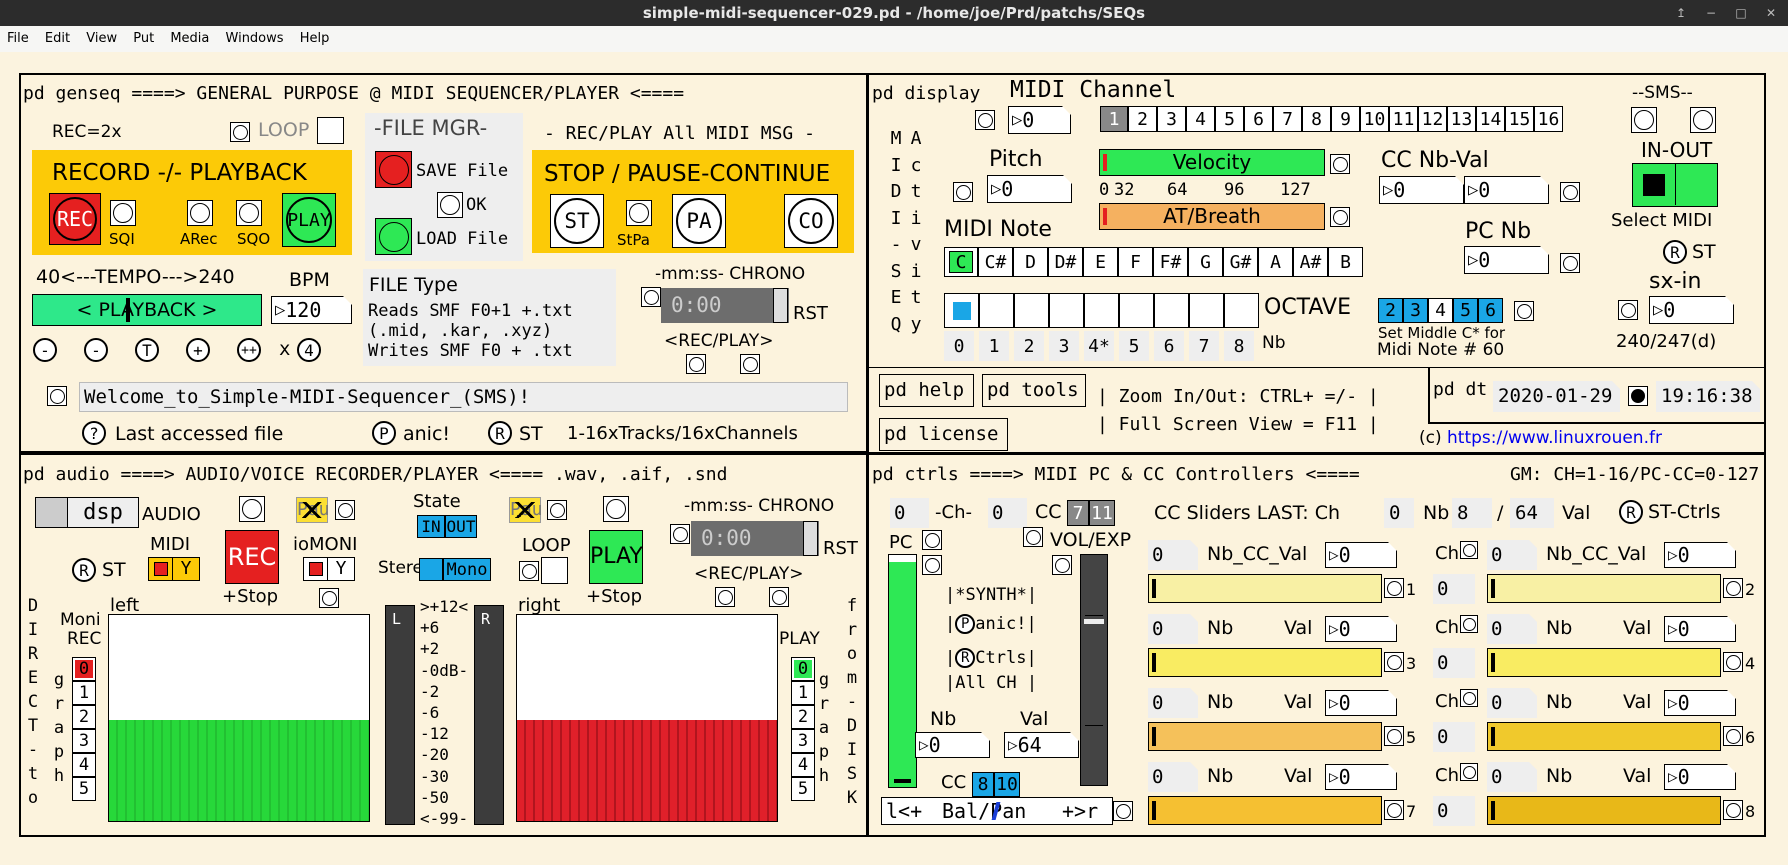 The width and height of the screenshot is (1788, 865). Describe the element at coordinates (309, 220) in the screenshot. I see `play-button: PLAY` at that location.